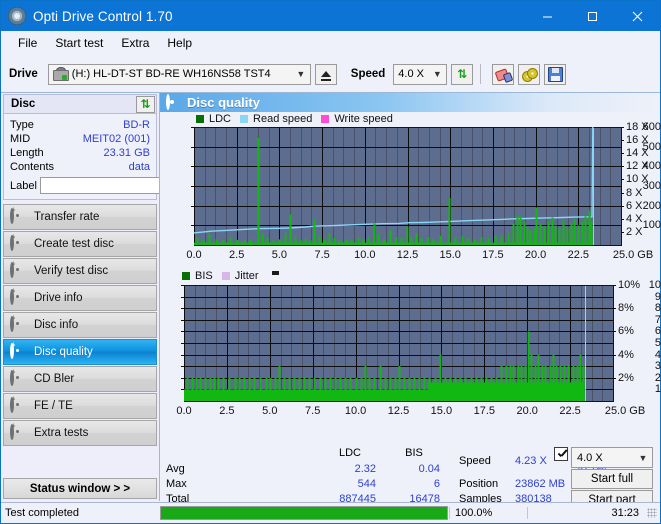  I want to click on sidebar-item-fe-te: FE / TE, so click(80, 406).